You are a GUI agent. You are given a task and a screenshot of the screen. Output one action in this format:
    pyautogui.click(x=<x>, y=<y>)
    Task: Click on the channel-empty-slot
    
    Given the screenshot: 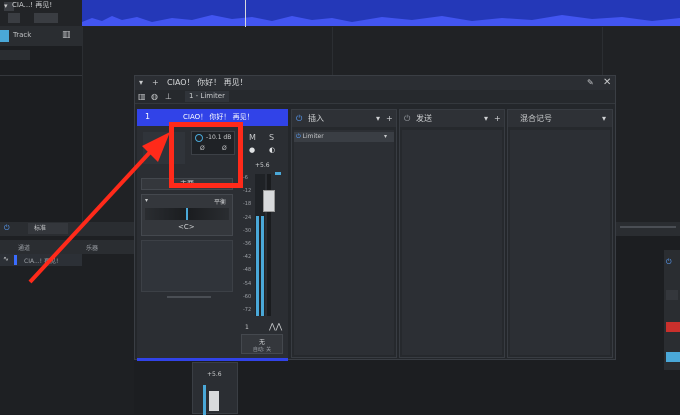 What is the action you would take?
    pyautogui.click(x=187, y=266)
    